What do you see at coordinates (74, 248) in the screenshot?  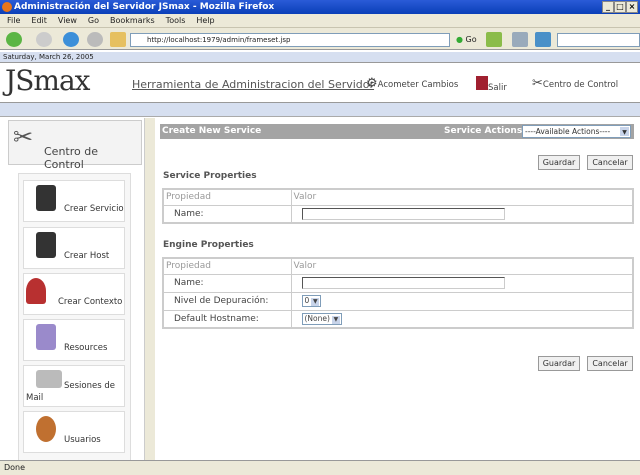 I see `sidebar-item-crear-host: Crear Host` at bounding box center [74, 248].